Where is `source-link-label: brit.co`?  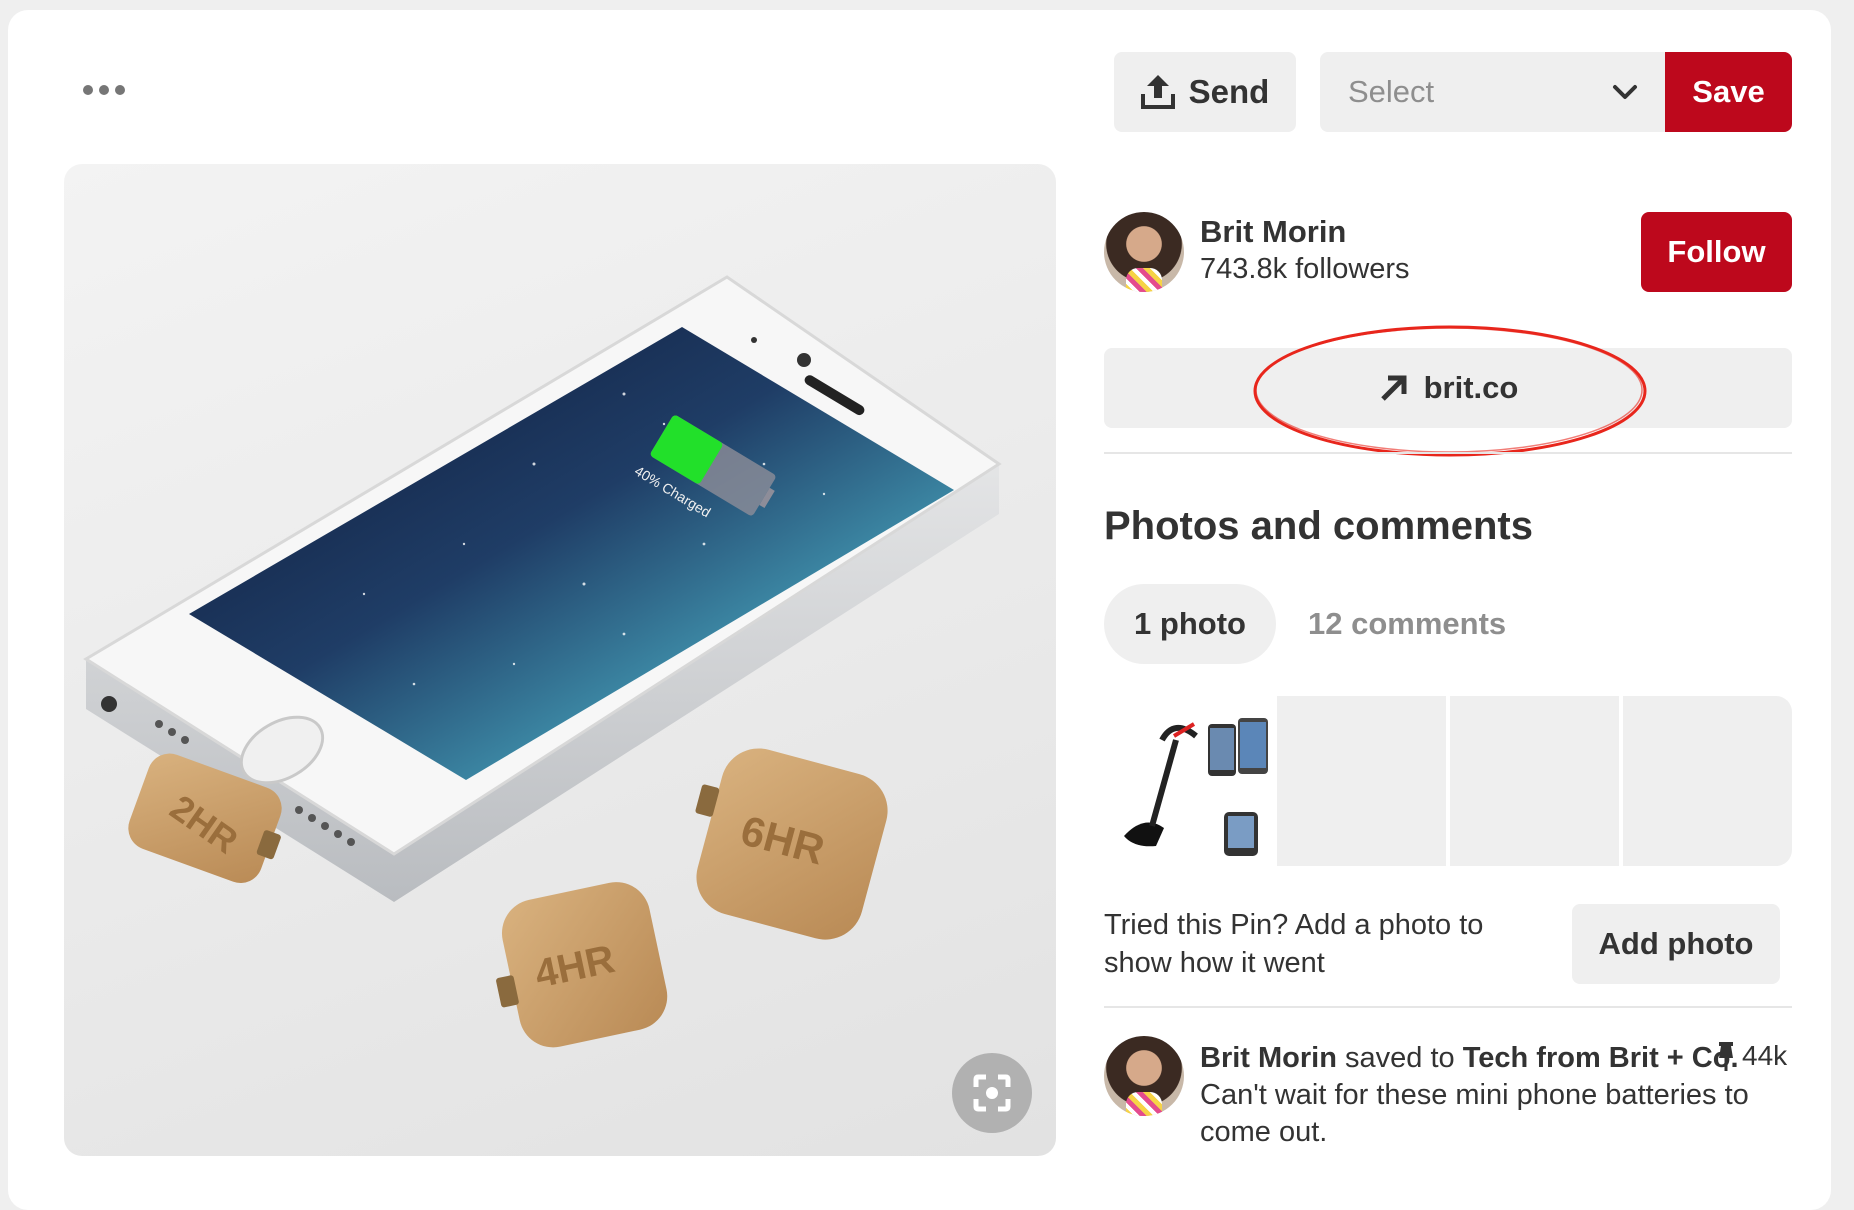 source-link-label: brit.co is located at coordinates (1471, 387).